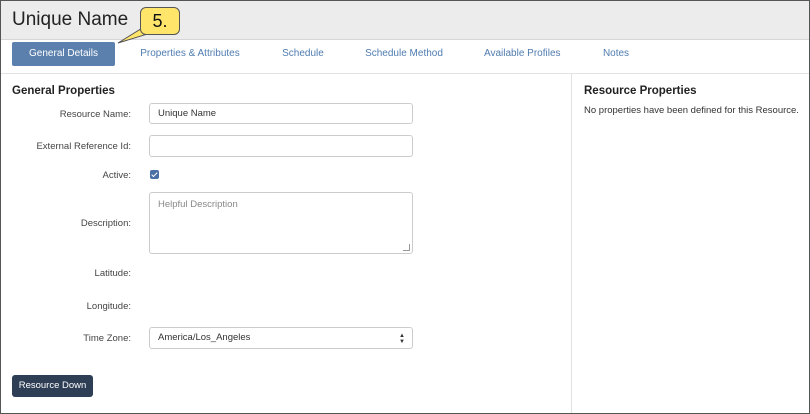  What do you see at coordinates (112, 273) in the screenshot?
I see `latitude-label: Latitude:` at bounding box center [112, 273].